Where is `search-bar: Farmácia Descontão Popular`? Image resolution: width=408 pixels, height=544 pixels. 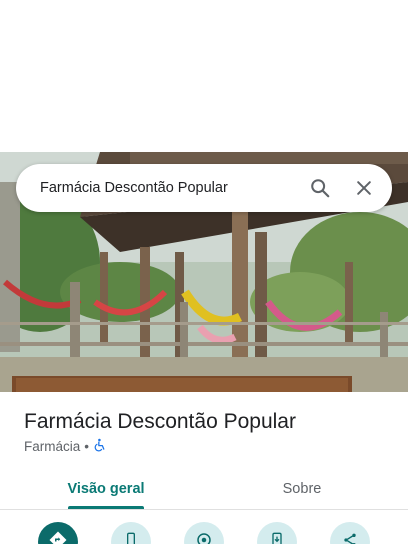
search-bar: Farmácia Descontão Popular is located at coordinates (204, 188).